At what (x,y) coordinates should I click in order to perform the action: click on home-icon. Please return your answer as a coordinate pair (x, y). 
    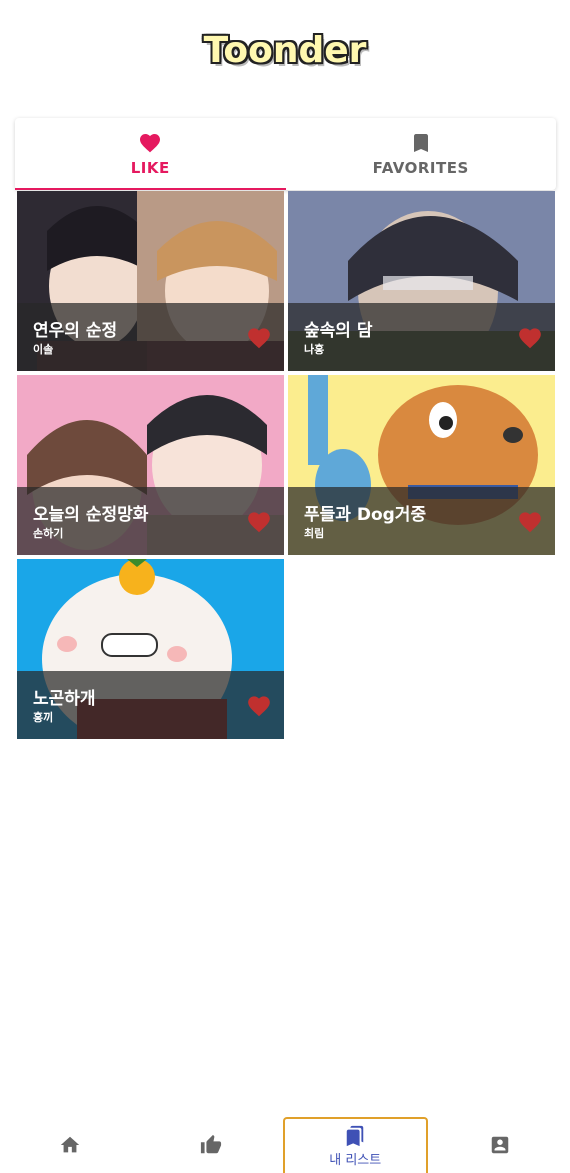
    Looking at the image, I should click on (70, 1144).